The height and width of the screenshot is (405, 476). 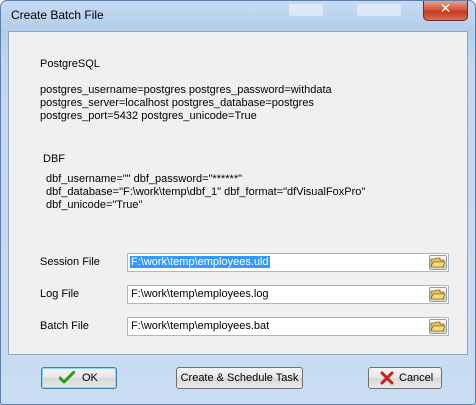 I want to click on target-heading: DBF, so click(x=54, y=159).